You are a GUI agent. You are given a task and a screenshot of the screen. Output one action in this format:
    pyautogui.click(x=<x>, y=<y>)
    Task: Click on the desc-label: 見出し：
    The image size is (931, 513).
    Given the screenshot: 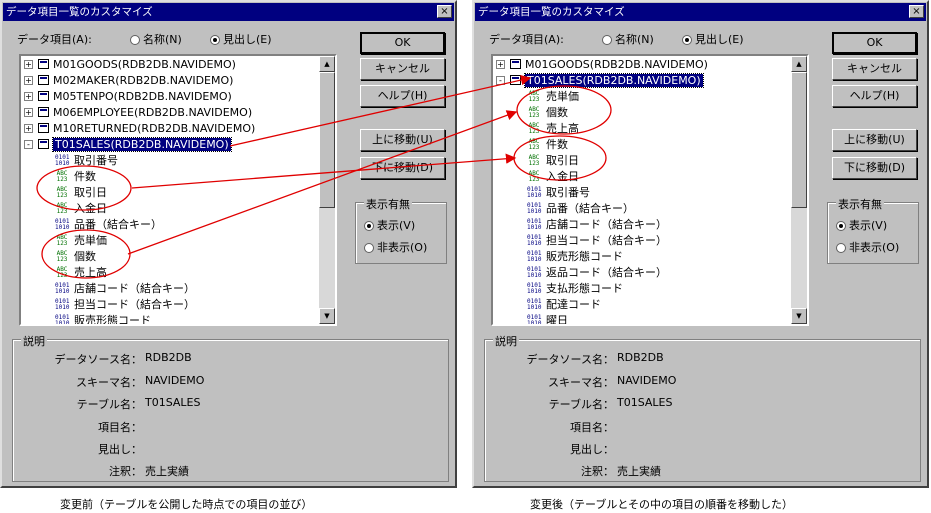 What is the action you would take?
    pyautogui.click(x=120, y=449)
    